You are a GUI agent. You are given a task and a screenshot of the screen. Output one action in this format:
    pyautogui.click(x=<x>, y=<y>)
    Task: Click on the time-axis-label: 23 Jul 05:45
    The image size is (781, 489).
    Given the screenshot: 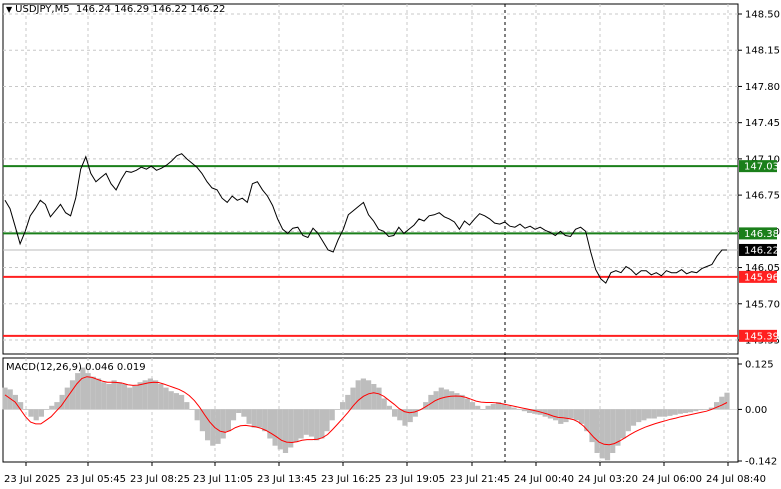 What is the action you would take?
    pyautogui.click(x=96, y=479)
    